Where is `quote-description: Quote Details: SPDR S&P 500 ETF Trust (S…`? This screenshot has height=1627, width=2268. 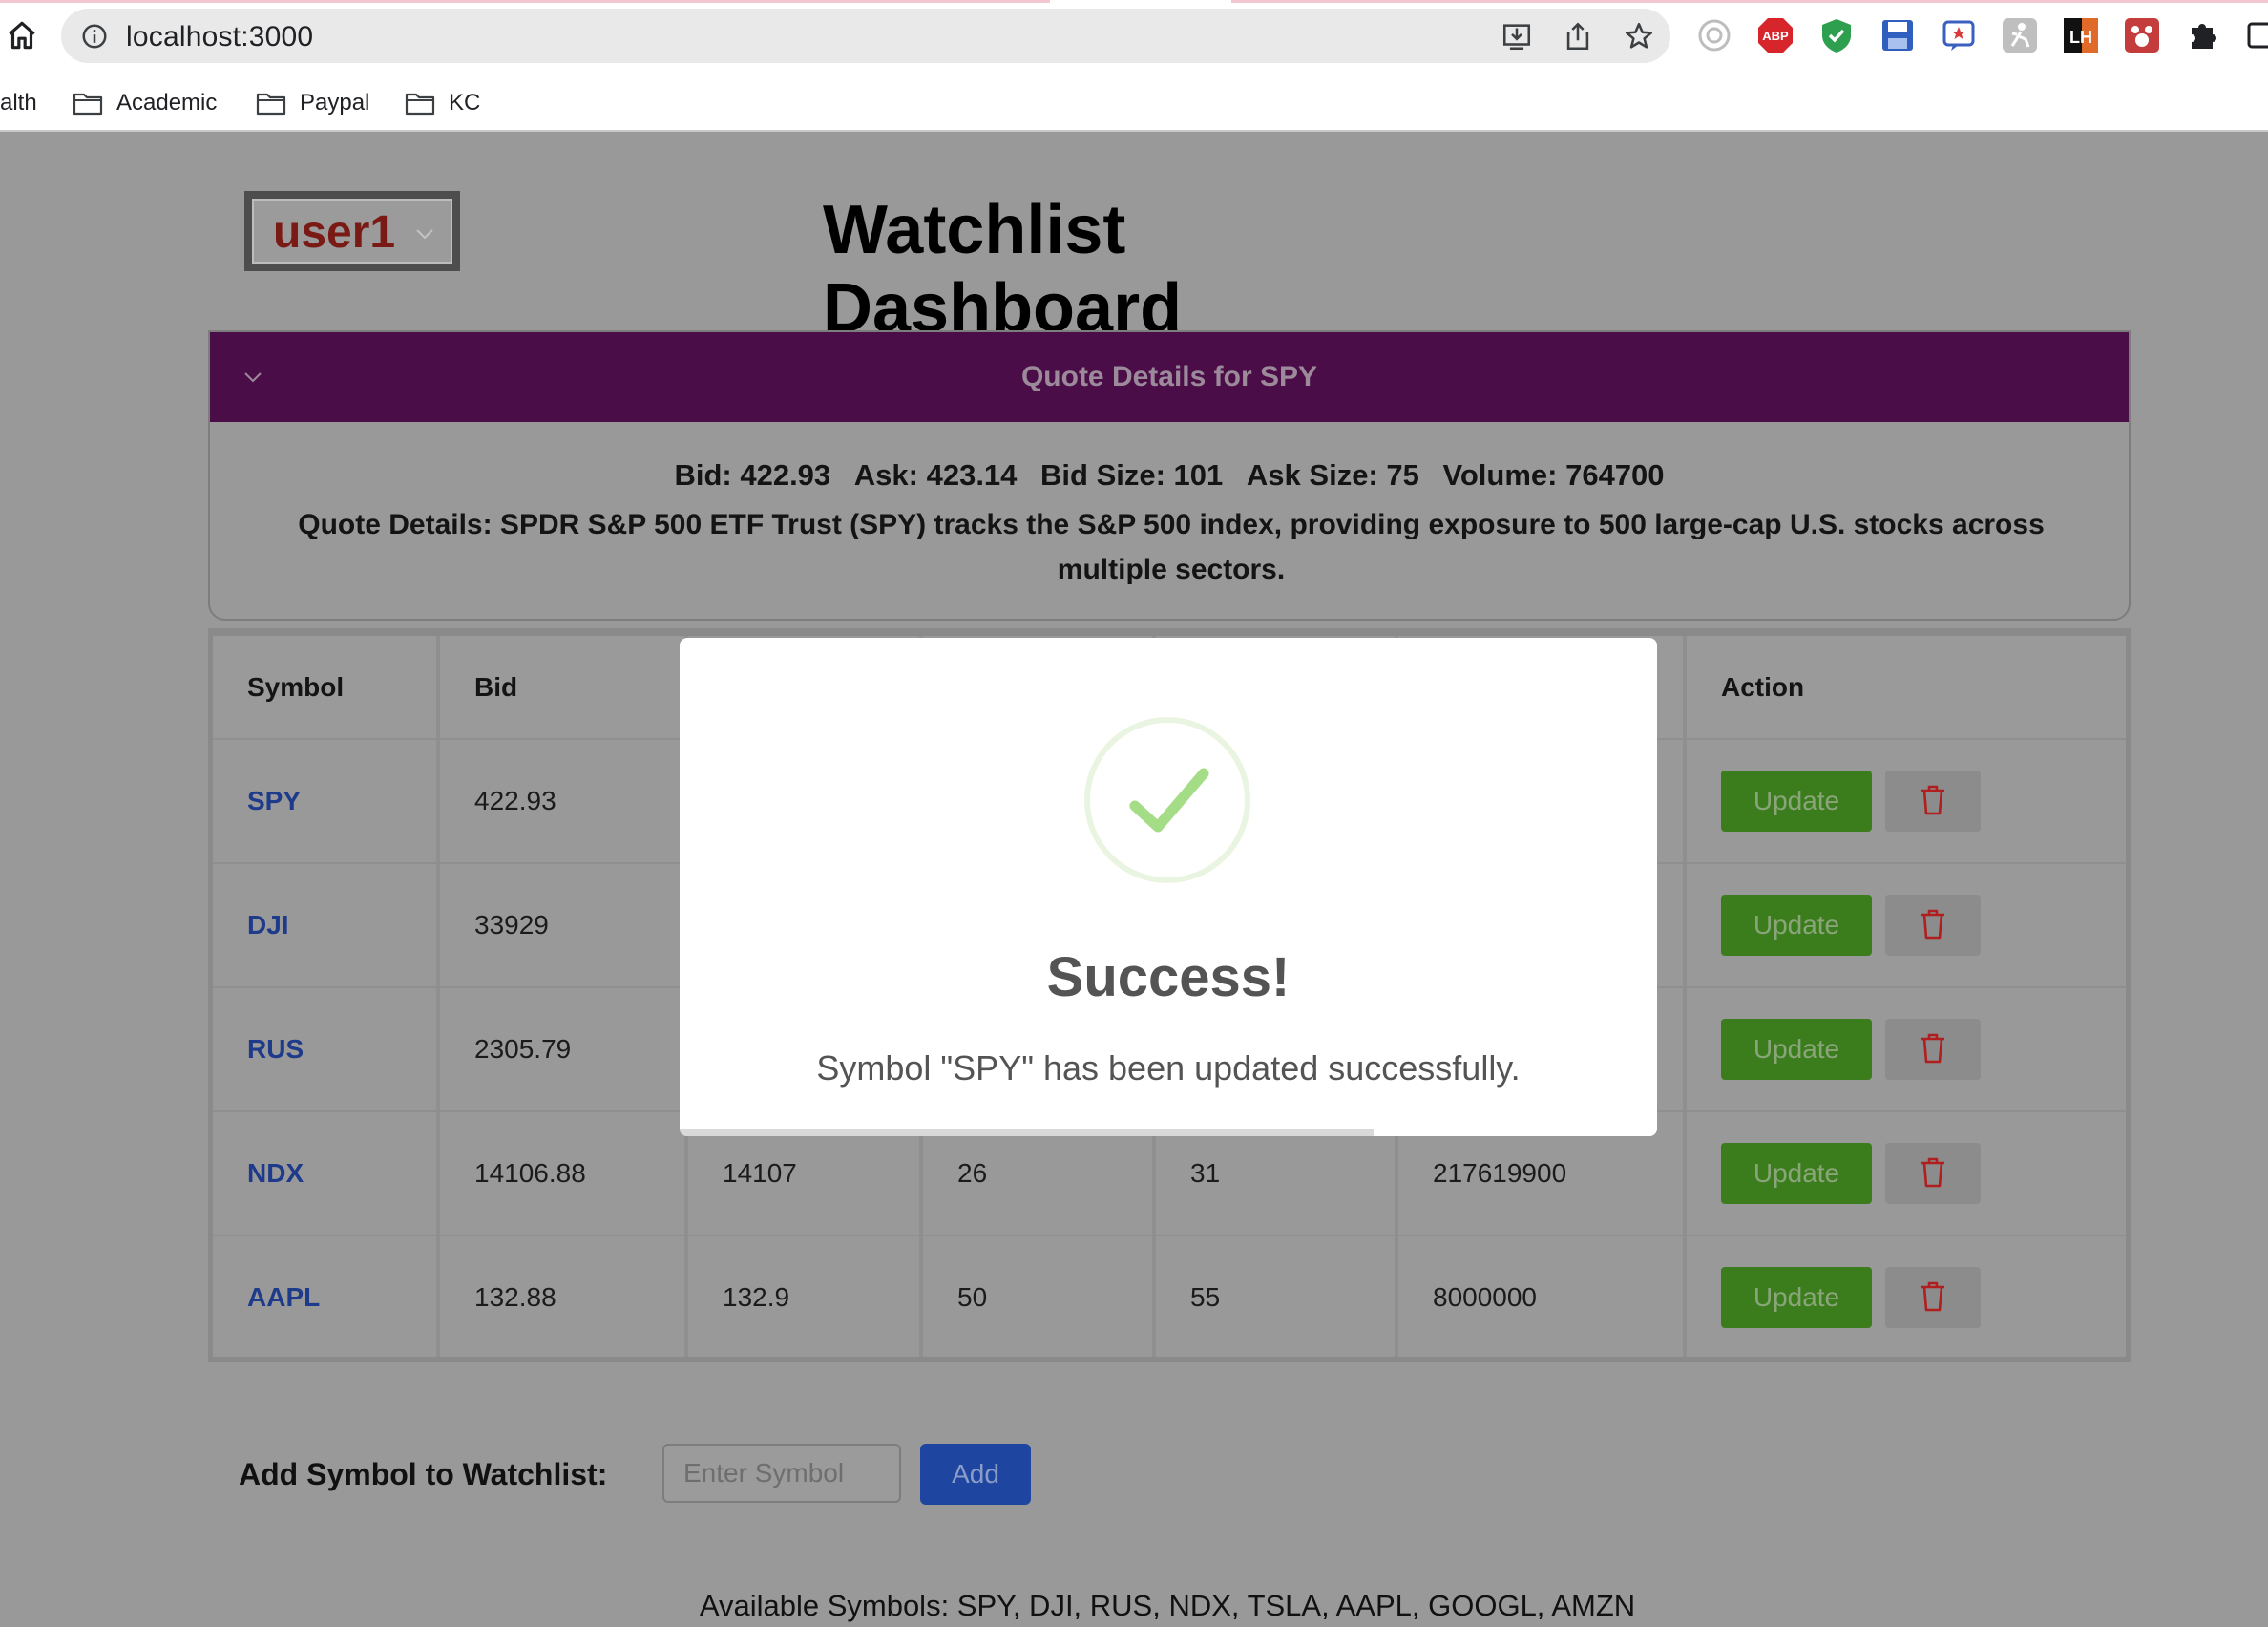
quote-description: Quote Details: SPDR S&P 500 ETF Trust (S… is located at coordinates (1172, 547).